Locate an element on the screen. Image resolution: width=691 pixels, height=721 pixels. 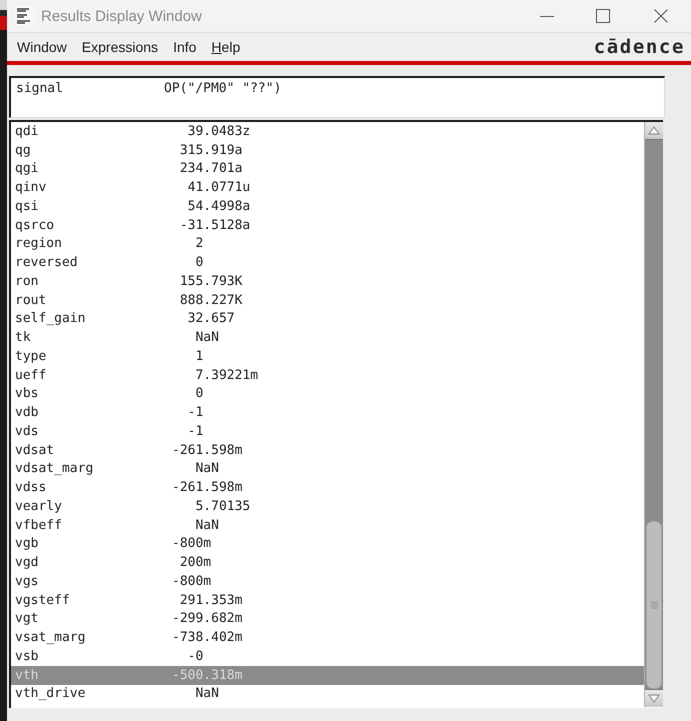
up-triangle-icon is located at coordinates (654, 130).